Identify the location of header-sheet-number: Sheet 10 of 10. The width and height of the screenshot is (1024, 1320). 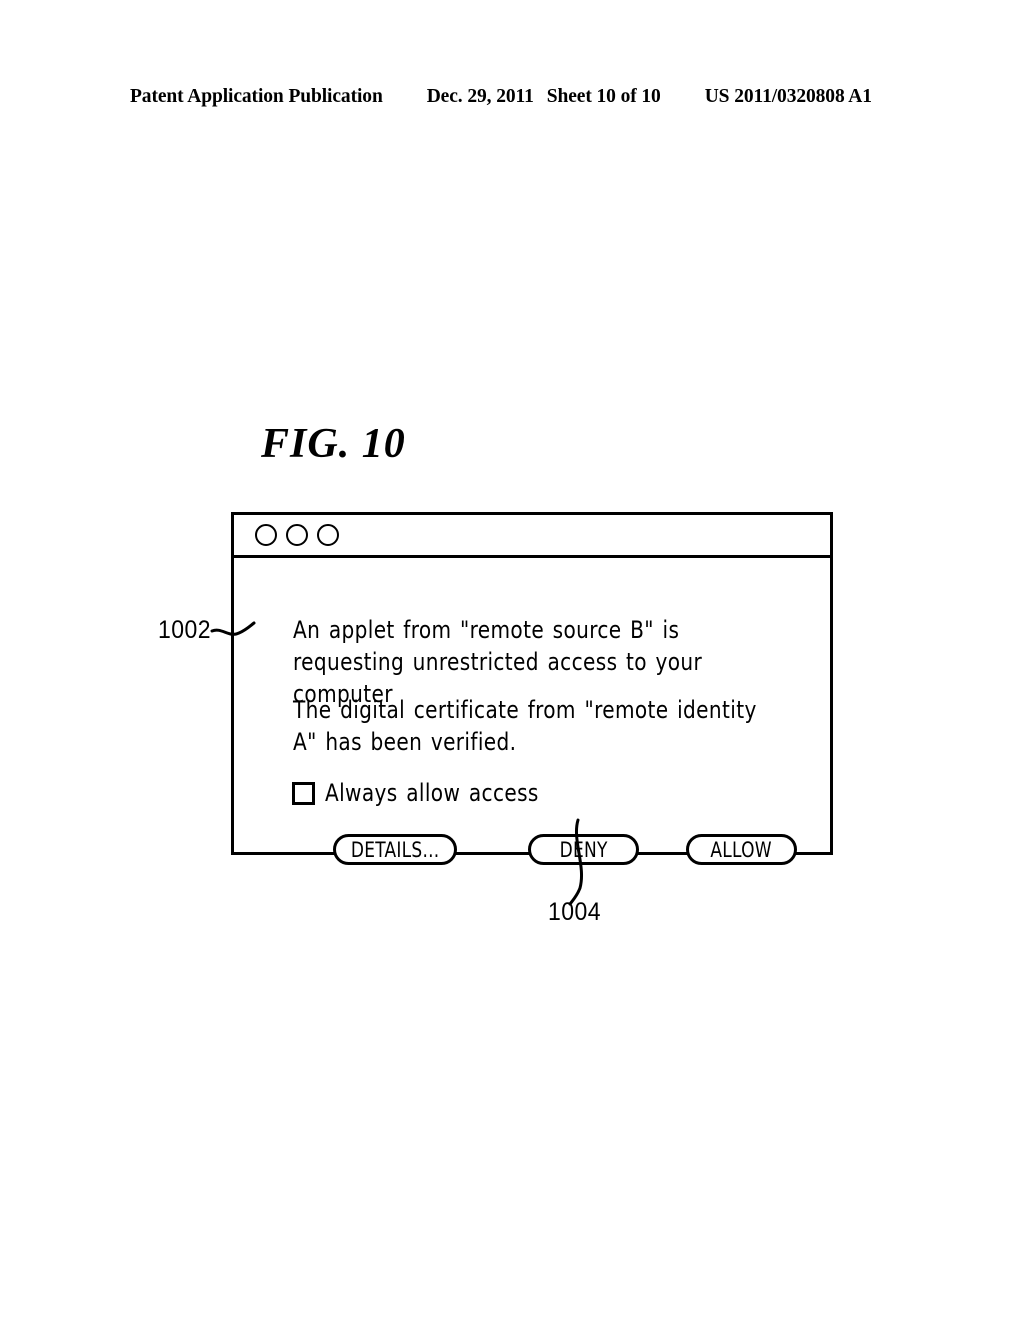
(603, 96).